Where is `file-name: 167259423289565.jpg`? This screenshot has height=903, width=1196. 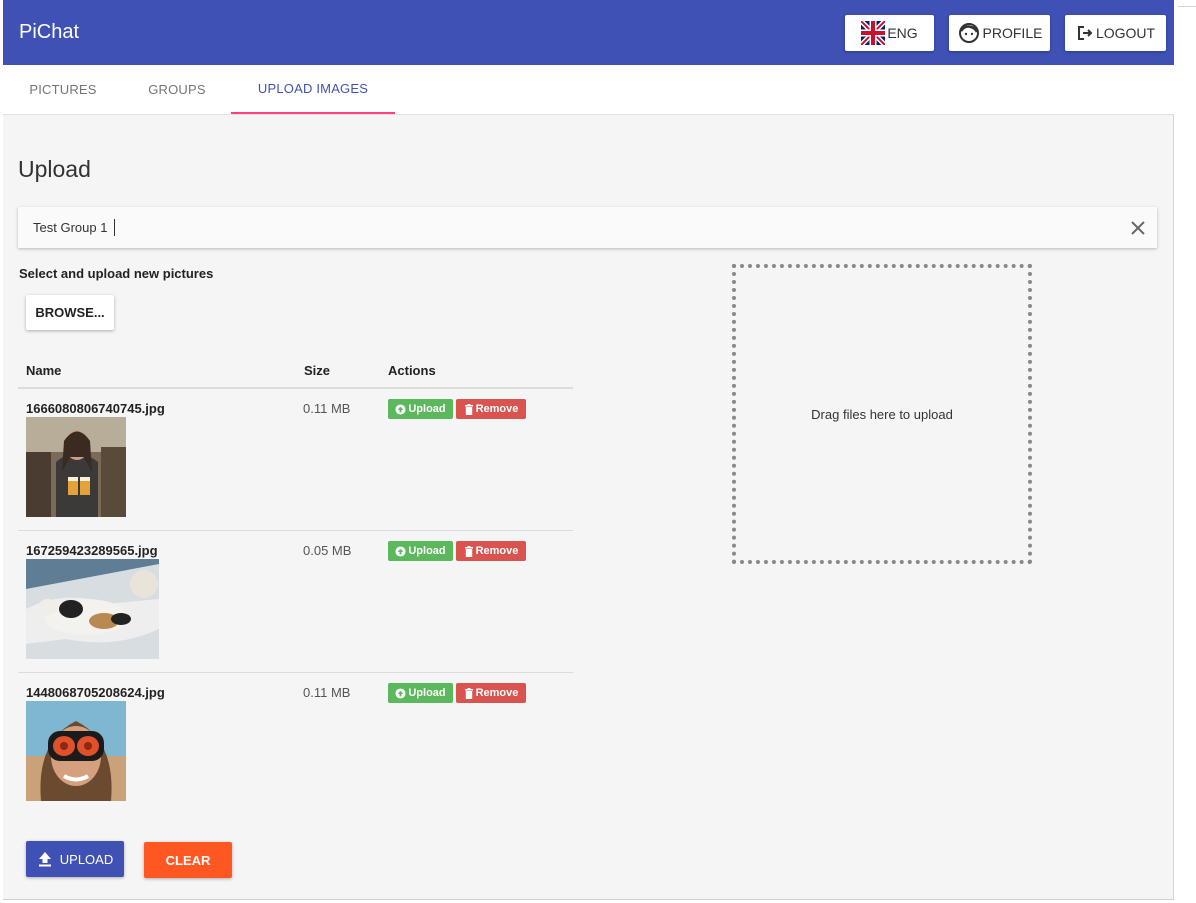 file-name: 167259423289565.jpg is located at coordinates (92, 550).